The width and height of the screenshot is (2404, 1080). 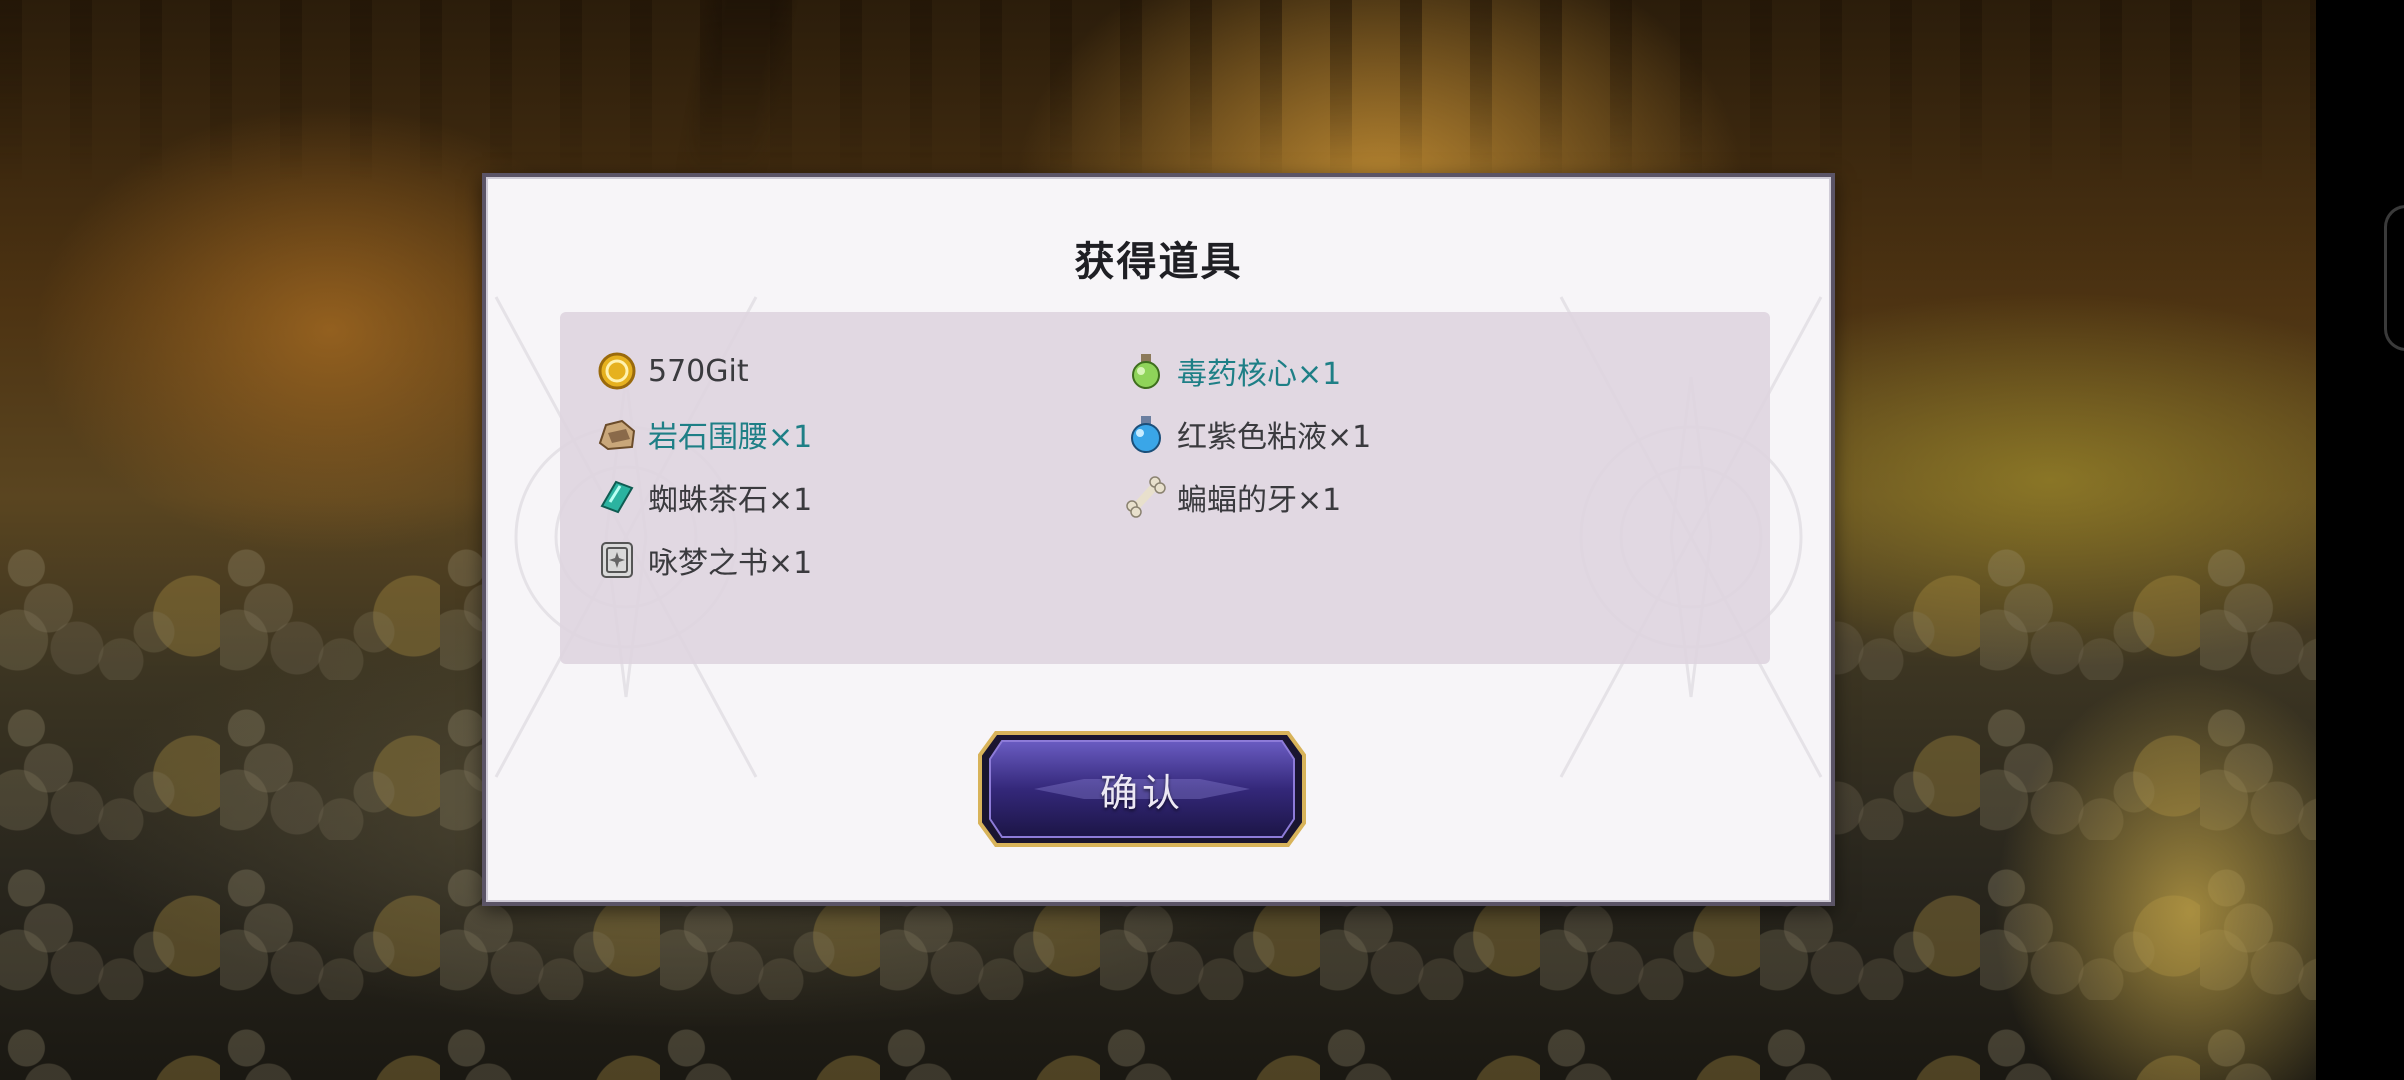 I want to click on list-item: 蝙蝠的牙×1, so click(x=1233, y=497).